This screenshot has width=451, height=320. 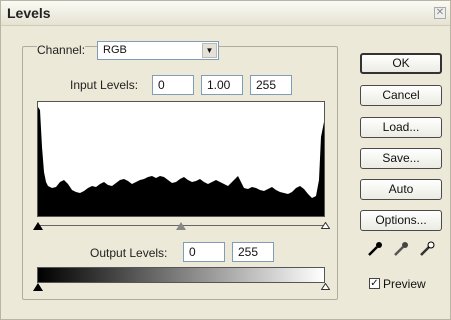 What do you see at coordinates (375, 249) in the screenshot?
I see `black-eyedropper-icon` at bounding box center [375, 249].